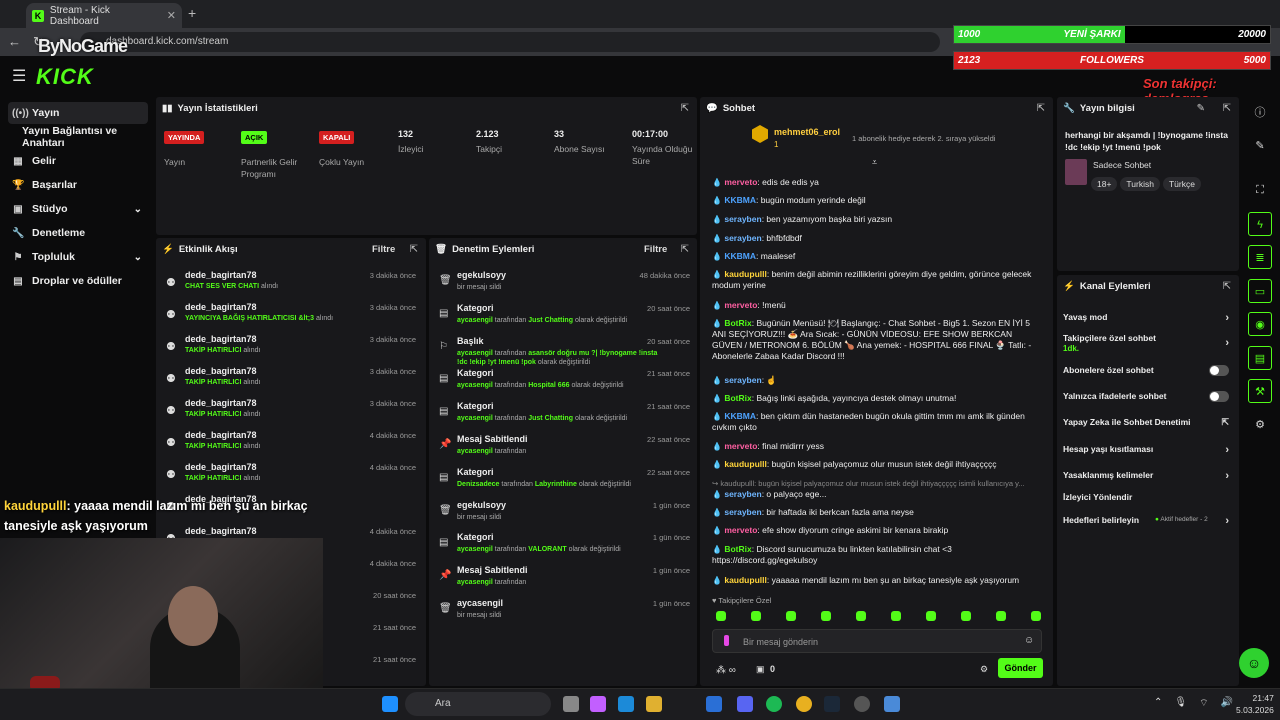 The height and width of the screenshot is (720, 1280). What do you see at coordinates (478, 704) in the screenshot?
I see `taskbar-search: Ara` at bounding box center [478, 704].